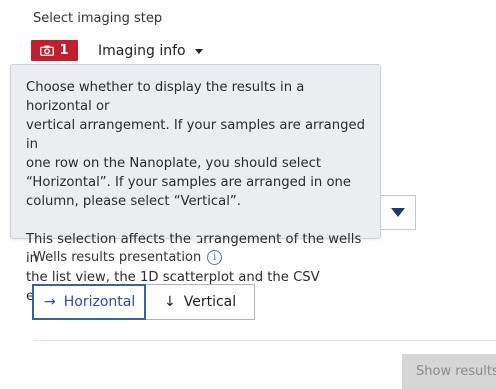 This screenshot has height=389, width=496. I want to click on wells-presentation-text: Wells results presentation, so click(117, 257).